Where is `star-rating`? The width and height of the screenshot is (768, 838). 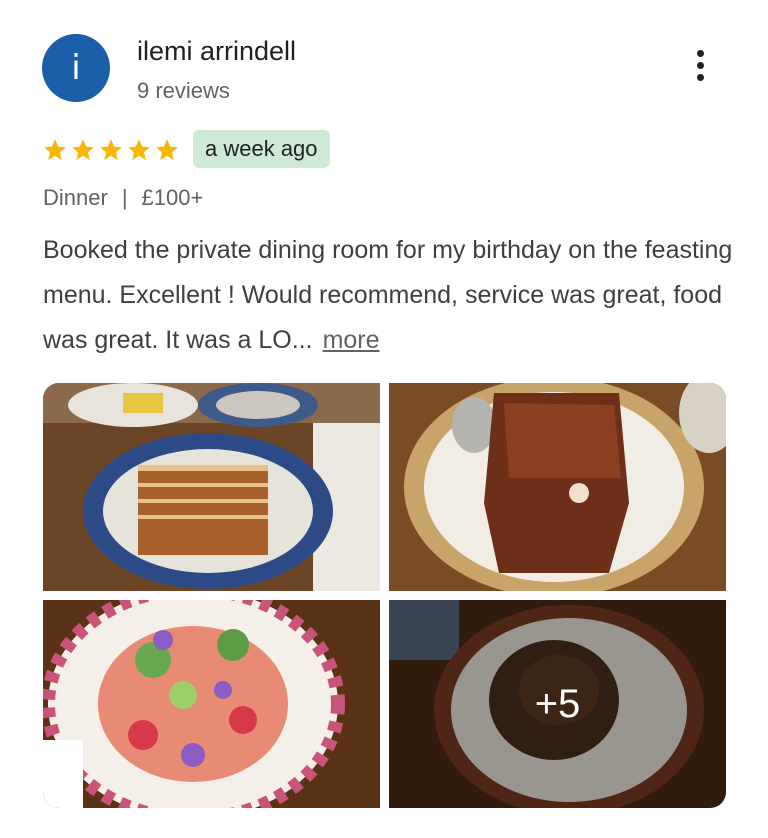
star-rating is located at coordinates (111, 150).